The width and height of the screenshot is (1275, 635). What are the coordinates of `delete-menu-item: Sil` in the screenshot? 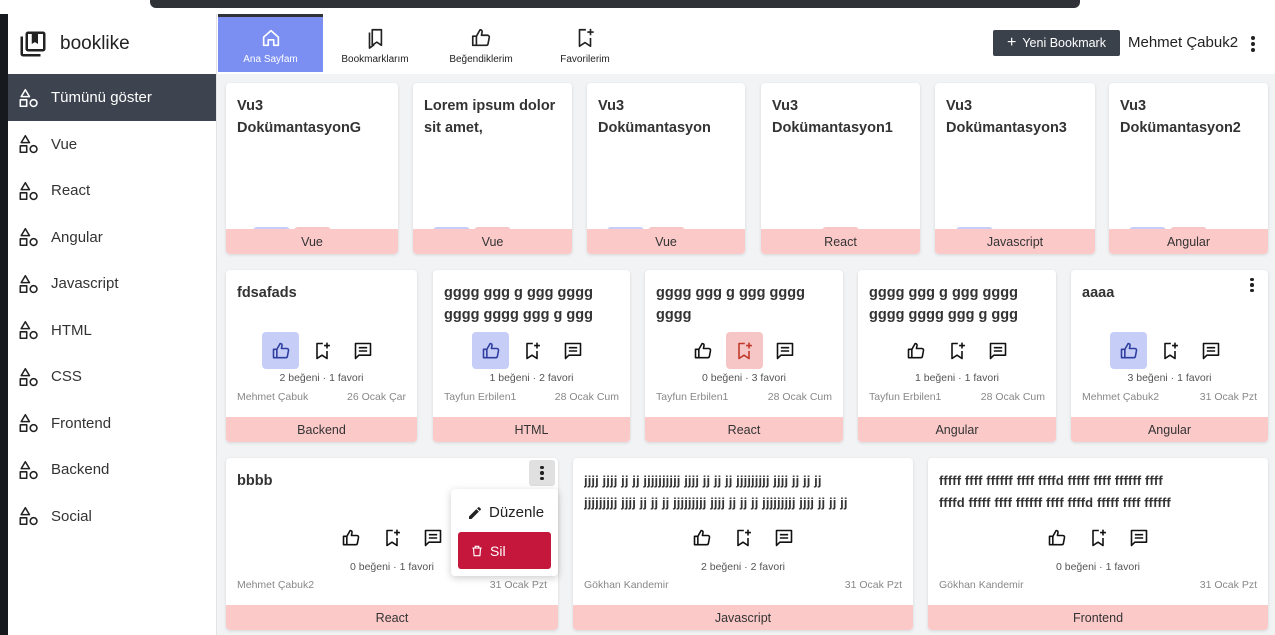 It's located at (504, 550).